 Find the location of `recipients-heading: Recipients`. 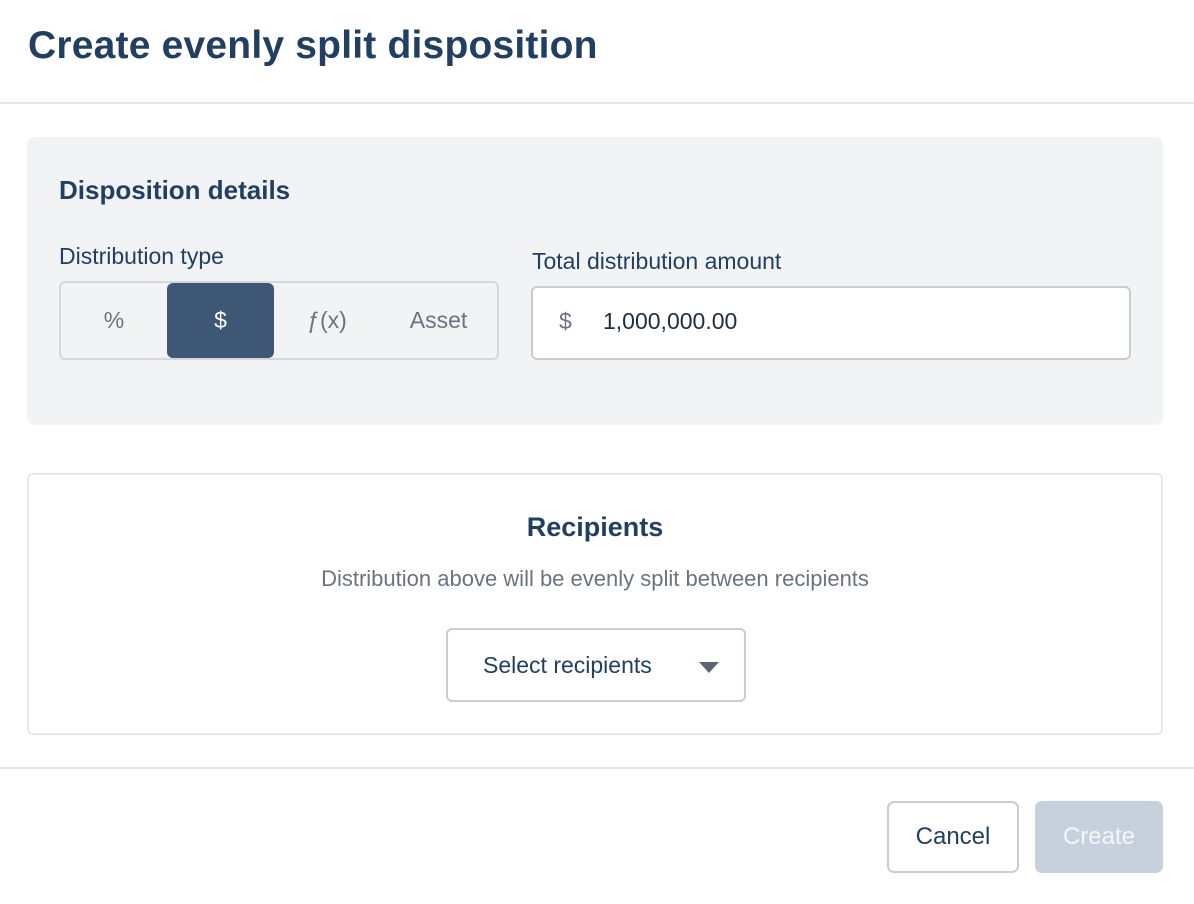

recipients-heading: Recipients is located at coordinates (595, 527).